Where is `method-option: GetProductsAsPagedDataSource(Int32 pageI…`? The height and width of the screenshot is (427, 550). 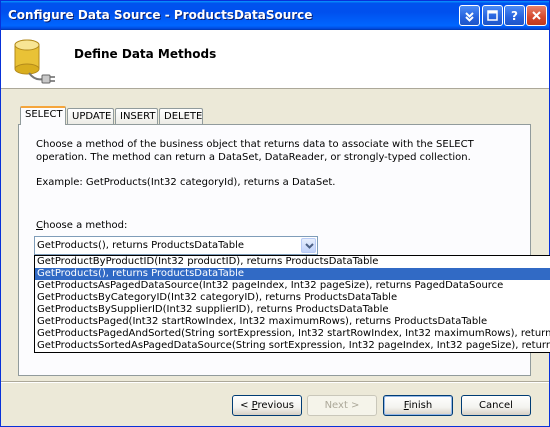
method-option: GetProductsAsPagedDataSource(Int32 pageI… is located at coordinates (292, 286).